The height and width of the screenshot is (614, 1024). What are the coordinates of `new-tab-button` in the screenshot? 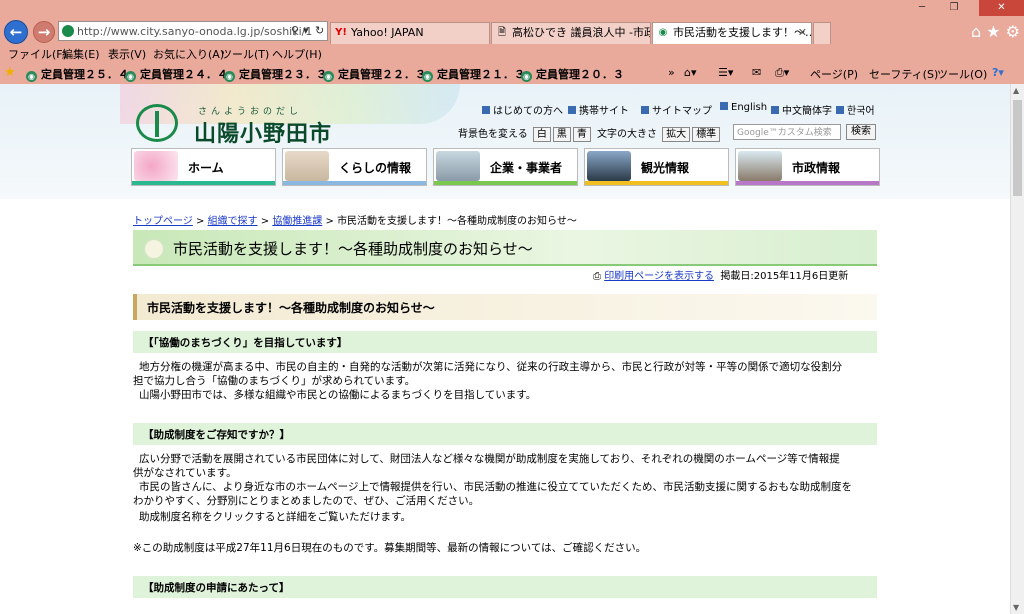 It's located at (822, 33).